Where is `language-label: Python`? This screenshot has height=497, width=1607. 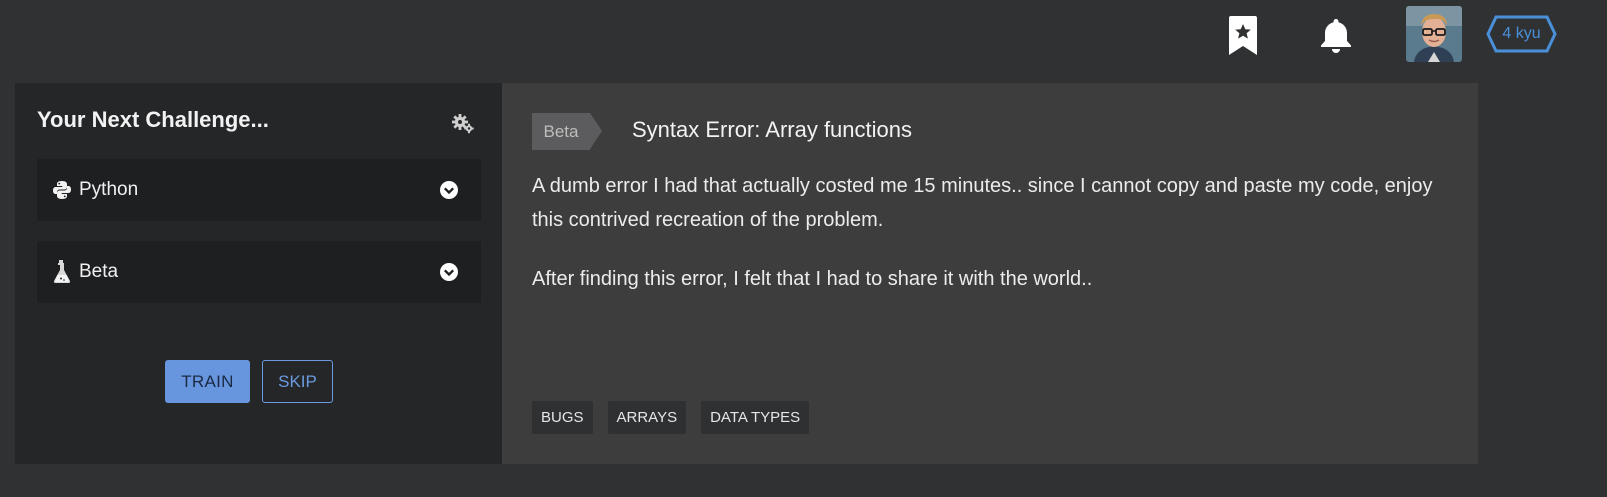 language-label: Python is located at coordinates (109, 189).